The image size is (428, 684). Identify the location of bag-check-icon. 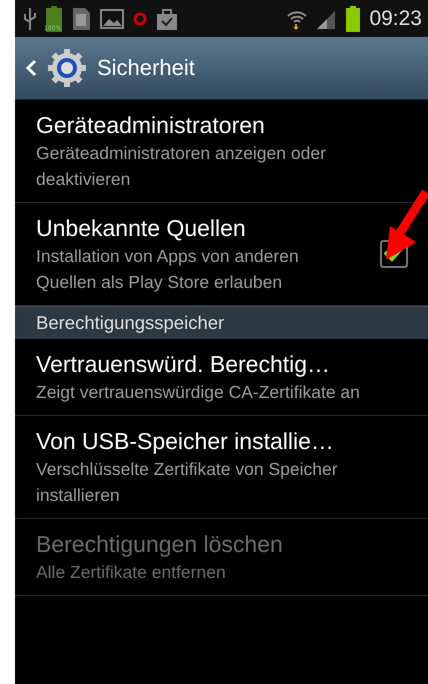
(167, 19).